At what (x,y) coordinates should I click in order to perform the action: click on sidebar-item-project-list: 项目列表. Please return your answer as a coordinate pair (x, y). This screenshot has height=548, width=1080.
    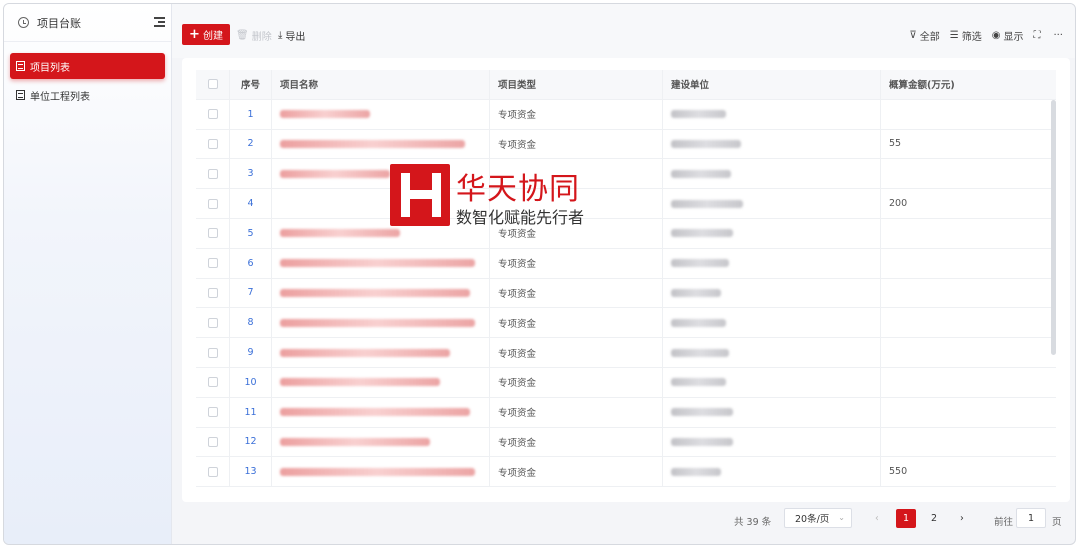
    Looking at the image, I should click on (87, 66).